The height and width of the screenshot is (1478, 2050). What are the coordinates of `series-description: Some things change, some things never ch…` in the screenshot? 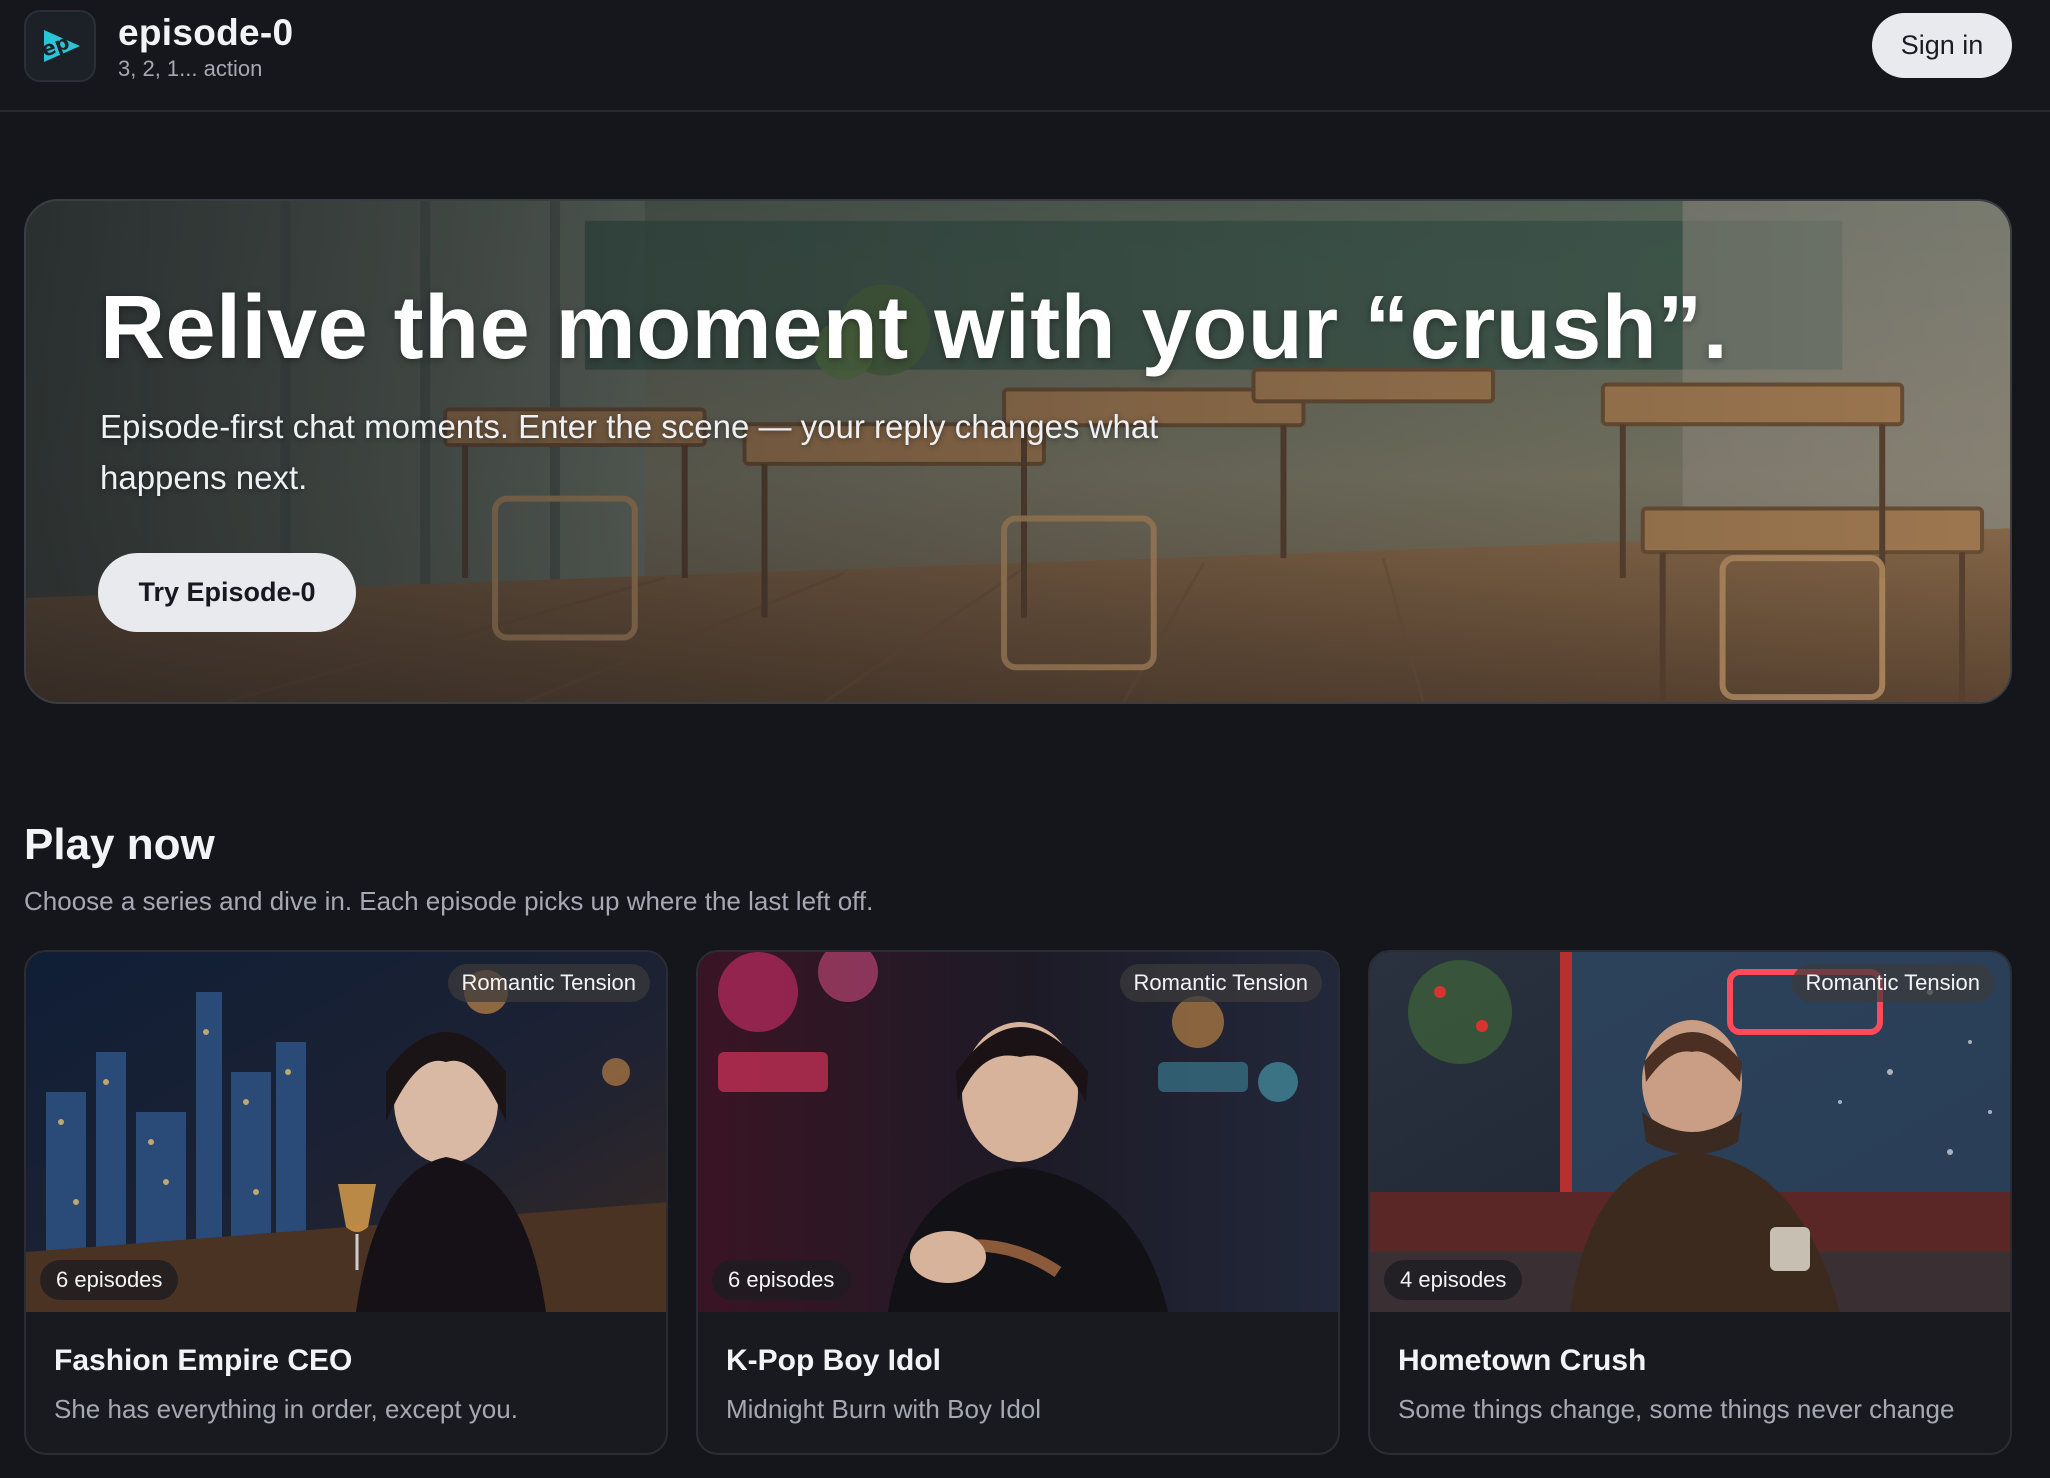 It's located at (1676, 1409).